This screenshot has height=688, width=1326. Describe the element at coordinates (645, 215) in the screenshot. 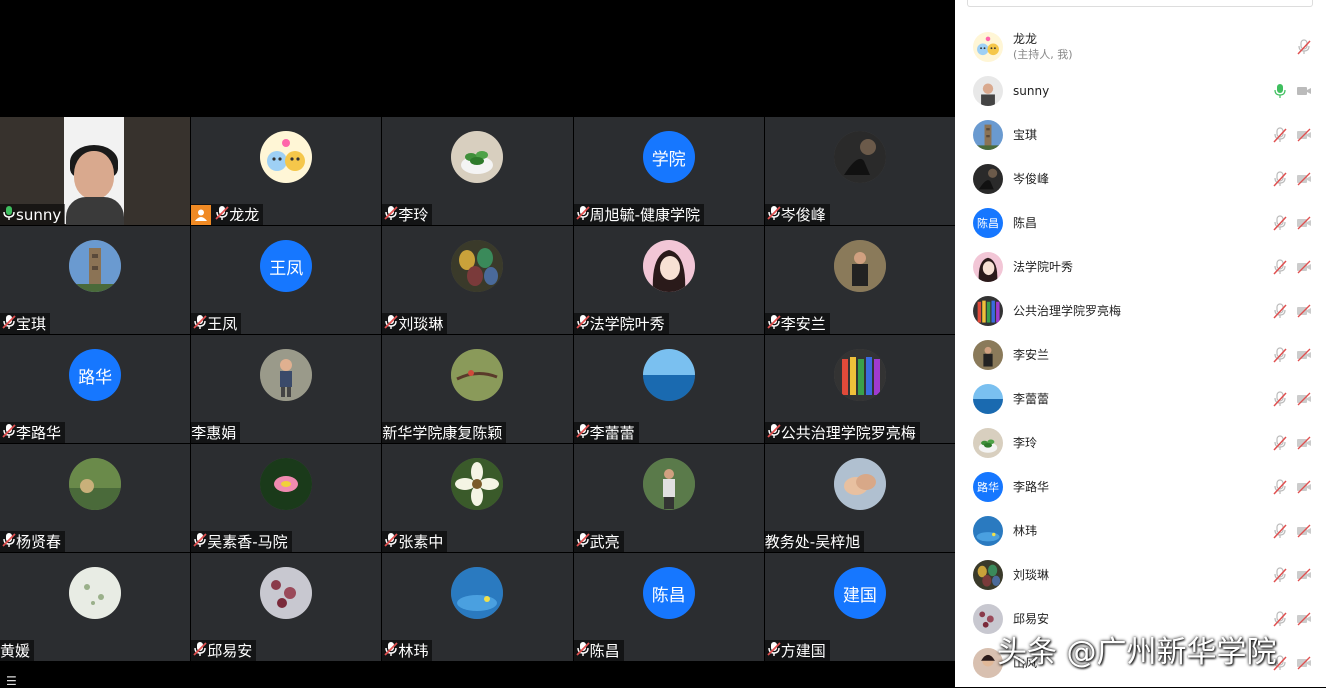

I see `participant-name: 周旭毓-健康学院` at that location.